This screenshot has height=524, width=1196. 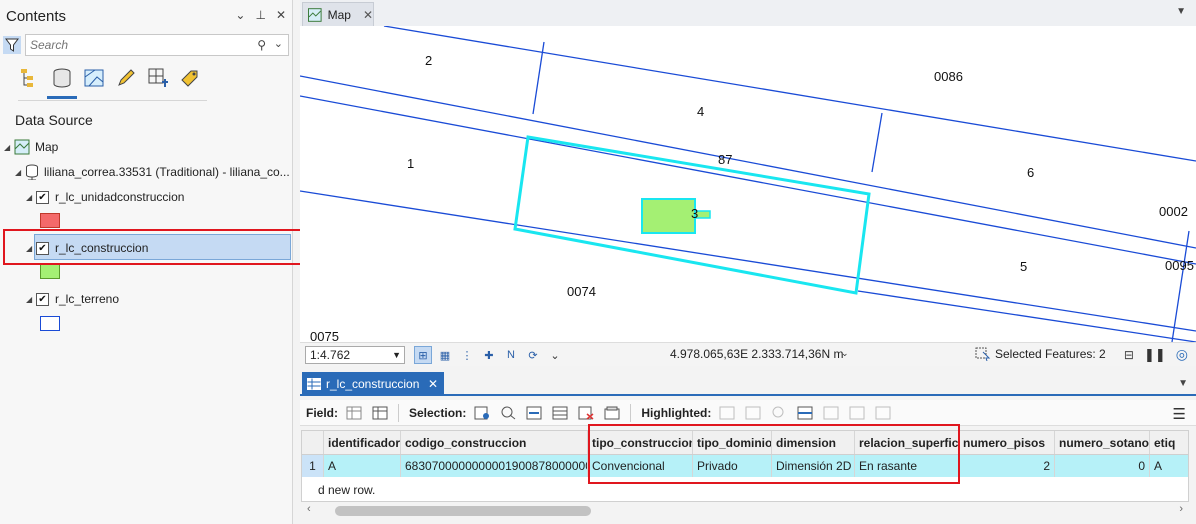 What do you see at coordinates (883, 413) in the screenshot?
I see `copy-highlighted-icon` at bounding box center [883, 413].